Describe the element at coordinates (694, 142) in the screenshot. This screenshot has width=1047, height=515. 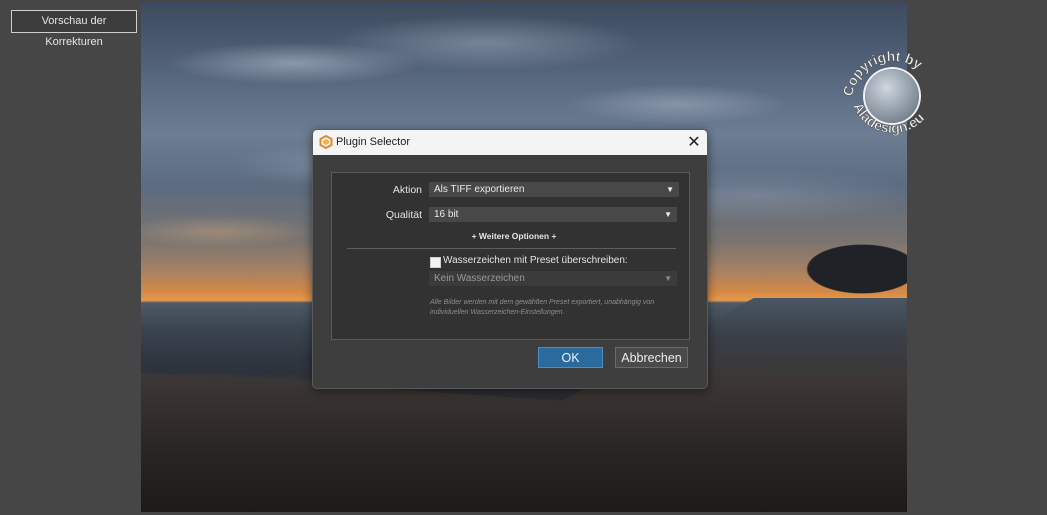
I see `close-icon: ✕` at that location.